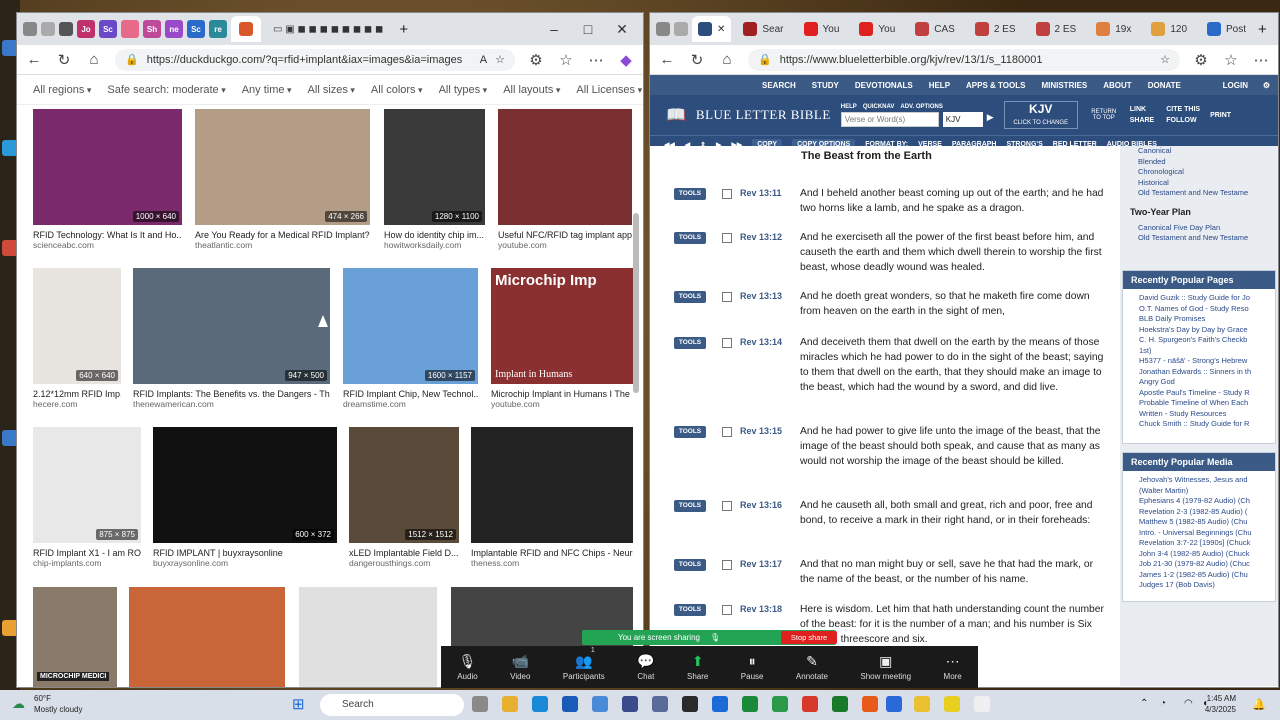 The width and height of the screenshot is (1280, 720). Describe the element at coordinates (404, 563) in the screenshot. I see `image-source: dangerousthings.com` at that location.